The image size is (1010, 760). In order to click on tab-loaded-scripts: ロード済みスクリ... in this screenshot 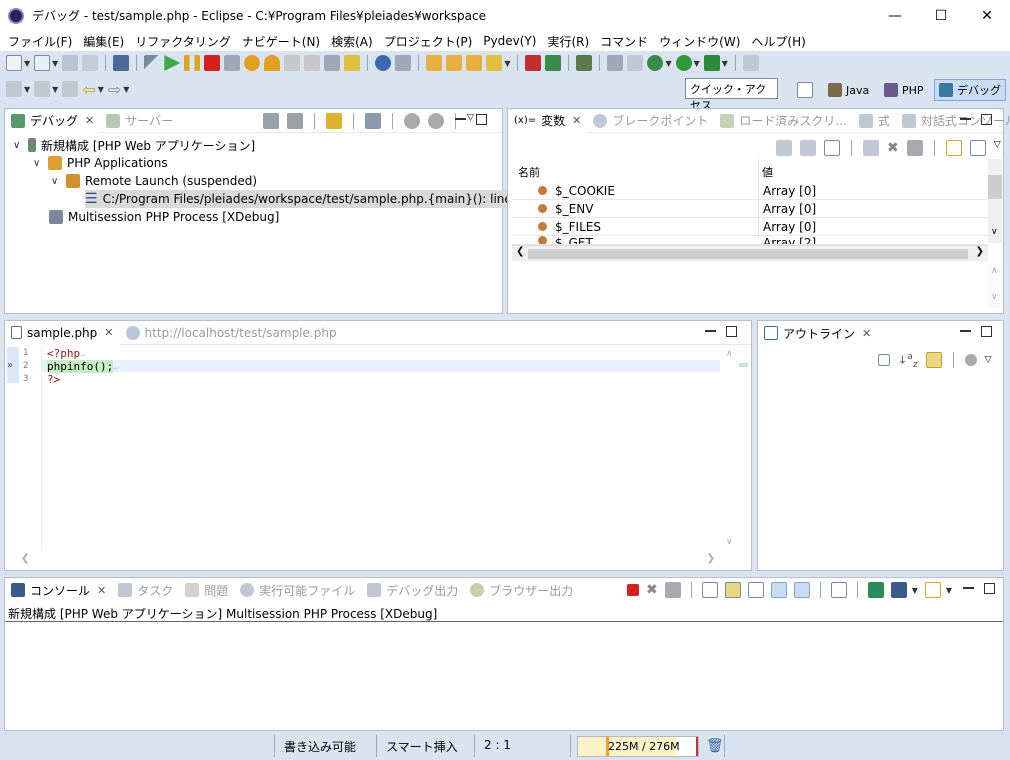, I will do `click(783, 121)`.